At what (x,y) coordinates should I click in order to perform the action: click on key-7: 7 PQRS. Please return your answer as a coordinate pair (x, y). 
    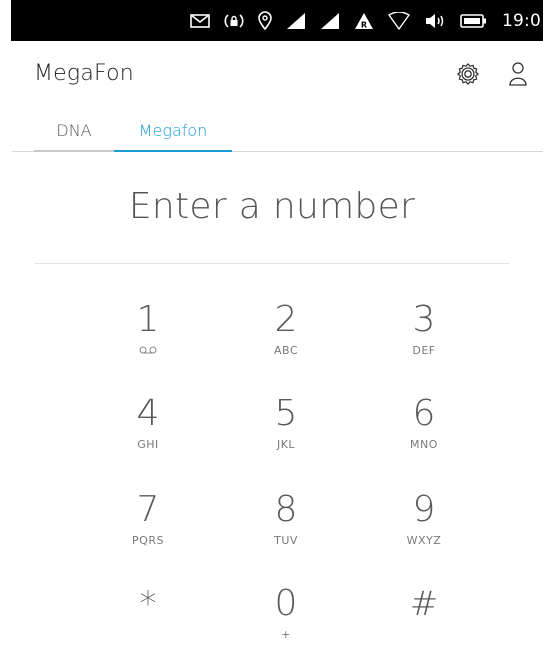
    Looking at the image, I should click on (148, 531).